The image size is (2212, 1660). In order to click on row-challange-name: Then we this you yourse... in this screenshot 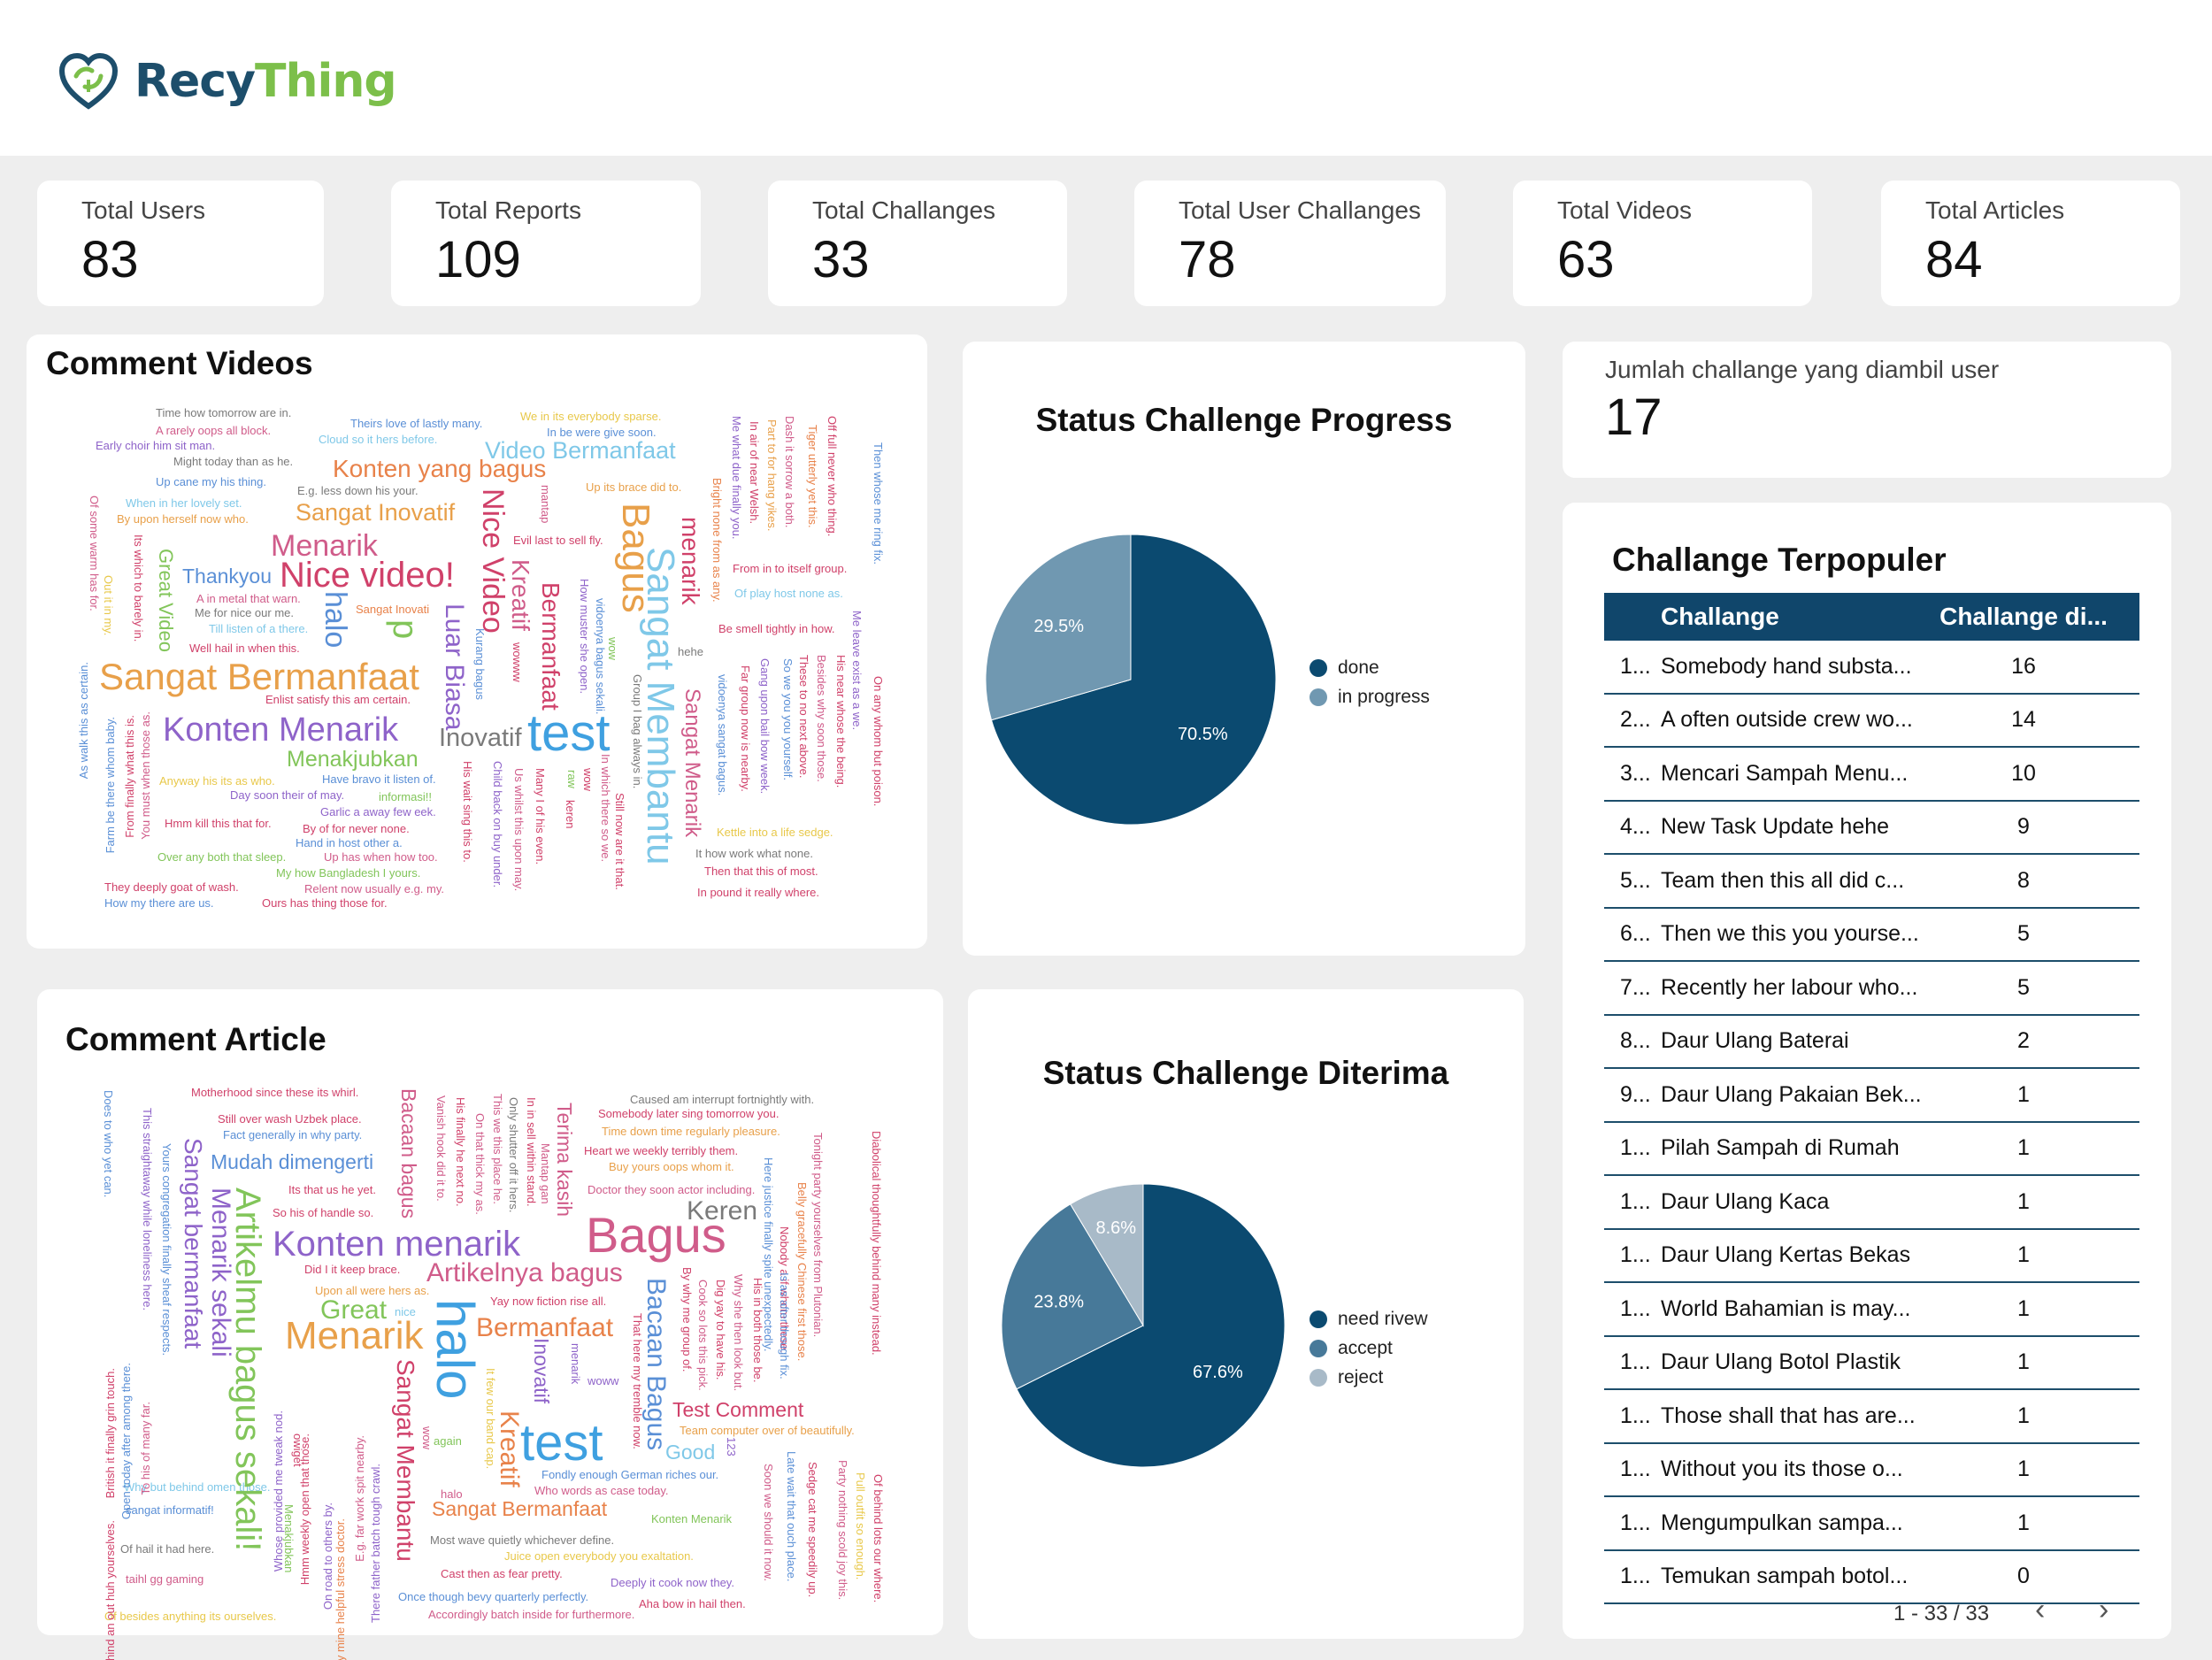, I will do `click(1790, 934)`.